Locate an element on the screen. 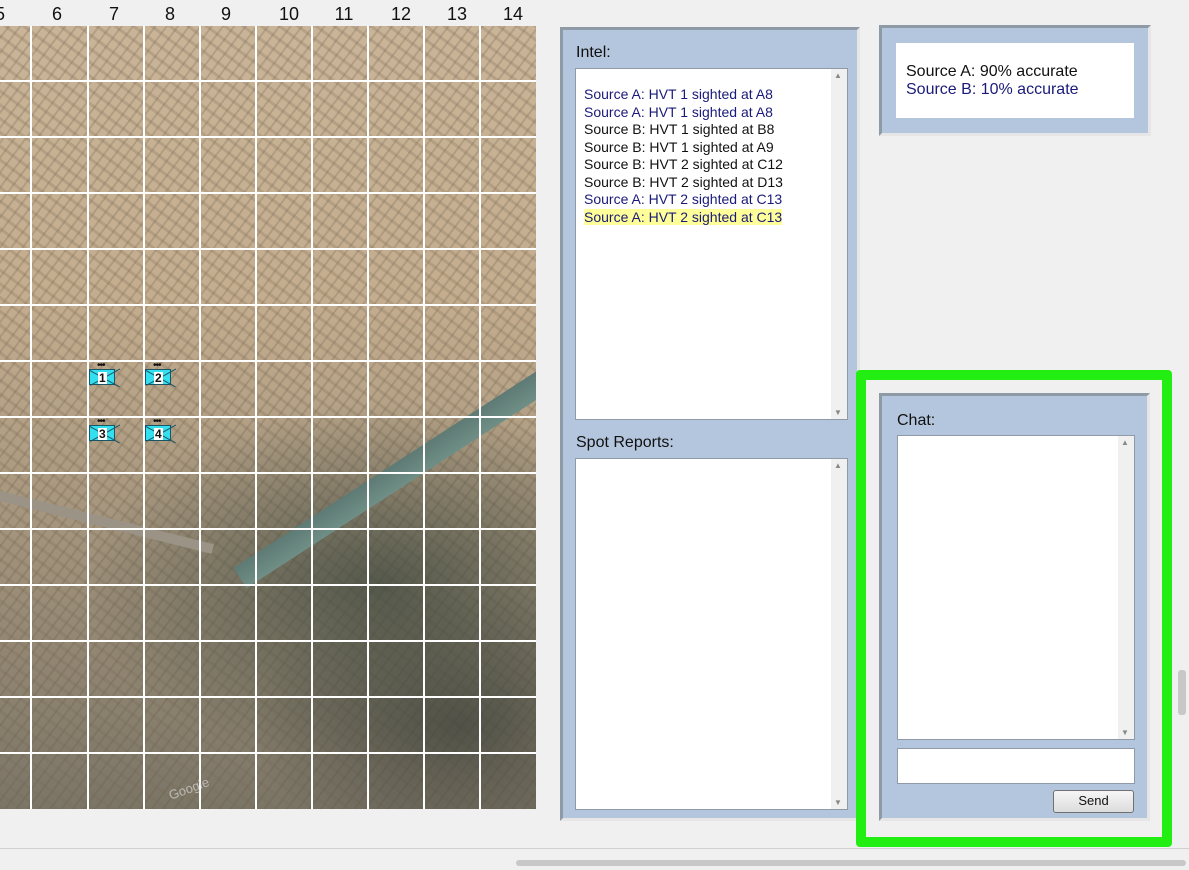 Image resolution: width=1189 pixels, height=870 pixels. column-header: 10 is located at coordinates (289, 14).